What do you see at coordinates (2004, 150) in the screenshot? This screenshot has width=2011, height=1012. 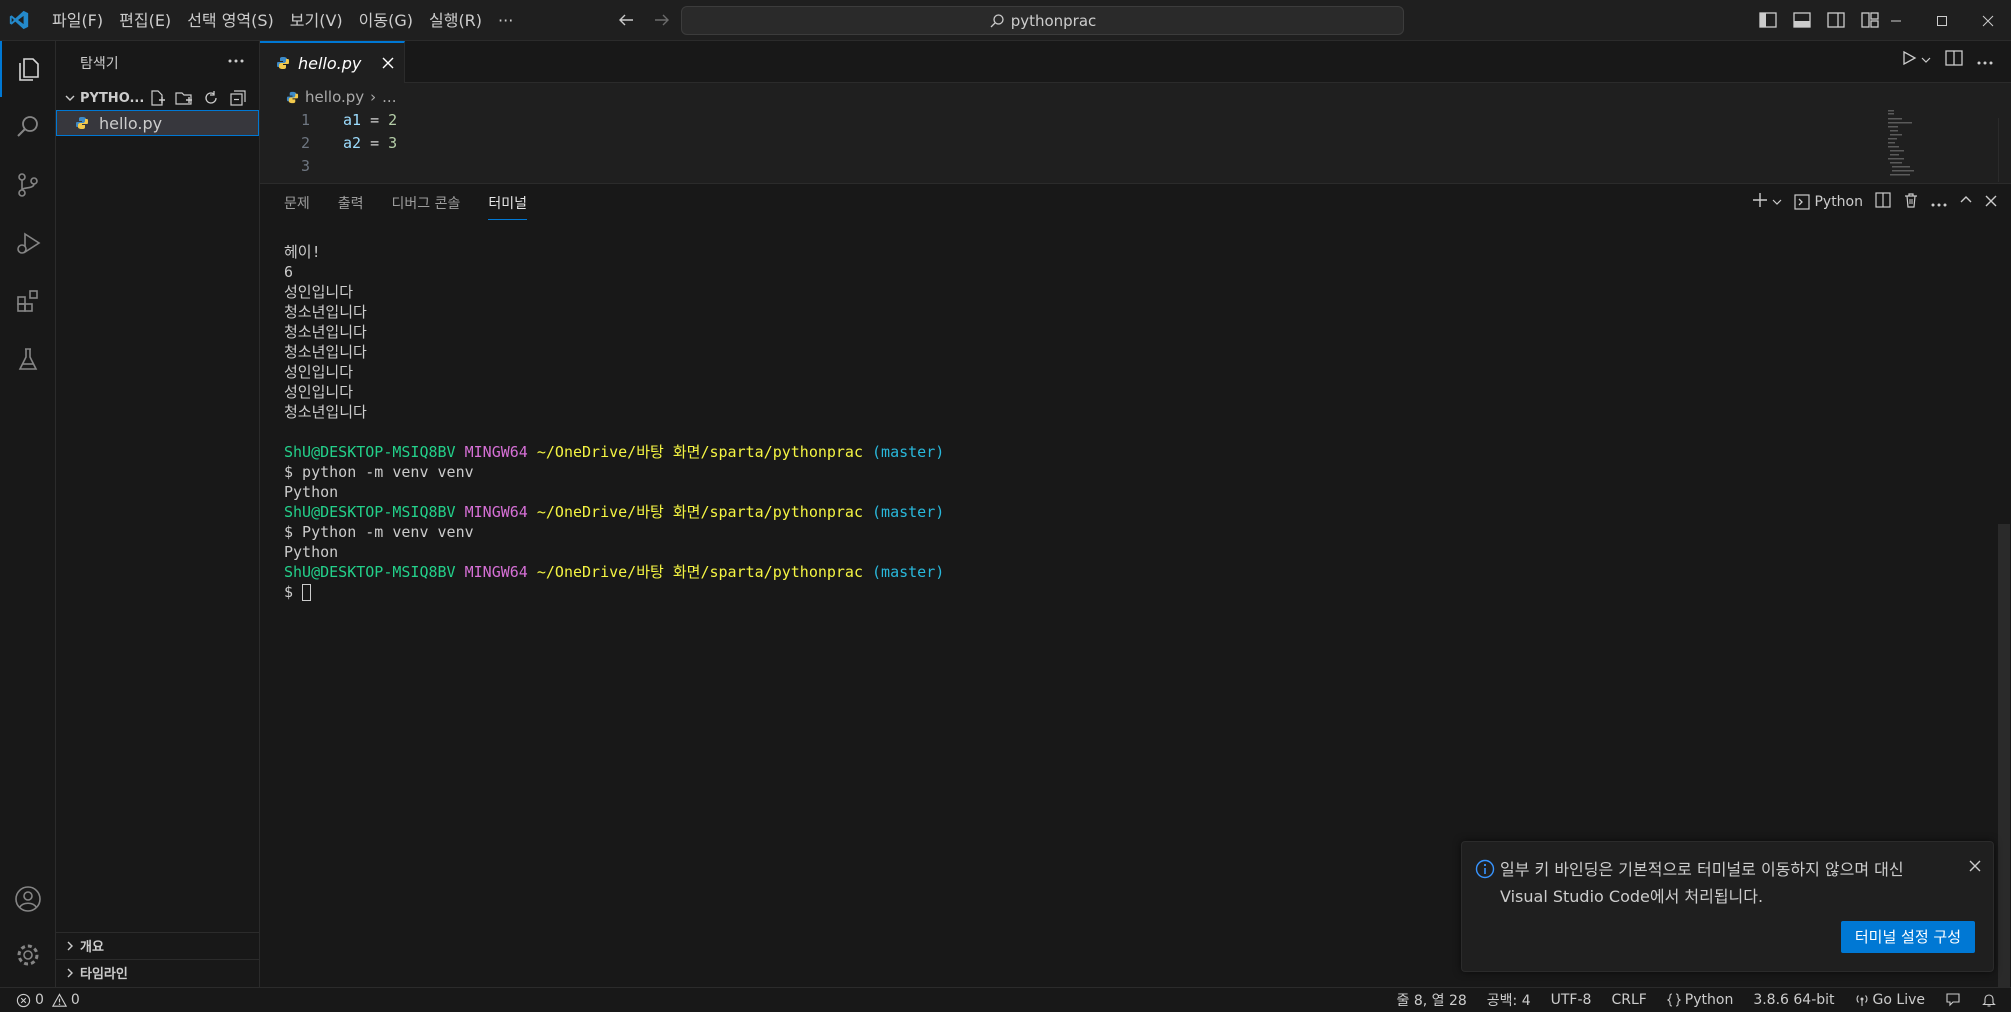 I see `editor-scrollbar` at bounding box center [2004, 150].